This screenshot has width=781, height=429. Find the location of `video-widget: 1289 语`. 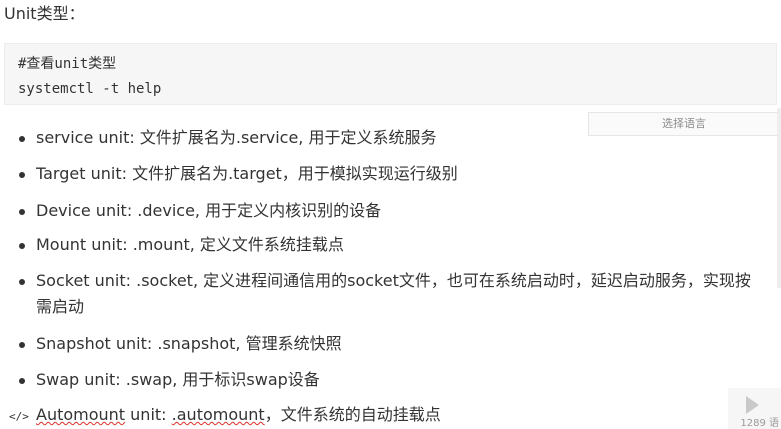

video-widget: 1289 语 is located at coordinates (754, 408).